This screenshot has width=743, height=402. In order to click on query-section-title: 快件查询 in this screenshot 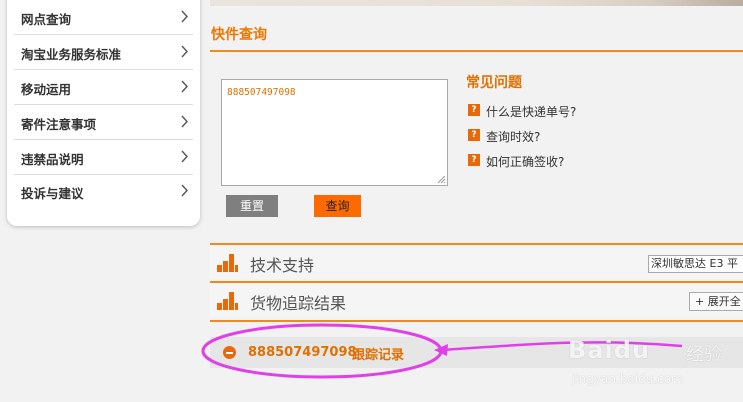, I will do `click(239, 35)`.